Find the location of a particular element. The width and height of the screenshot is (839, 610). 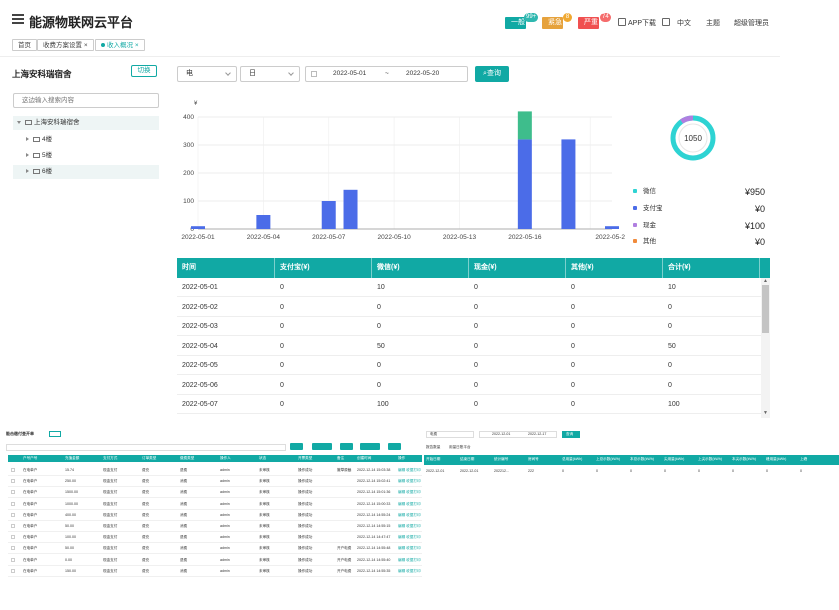

records-table-cell: 操作成功 is located at coordinates (305, 514).